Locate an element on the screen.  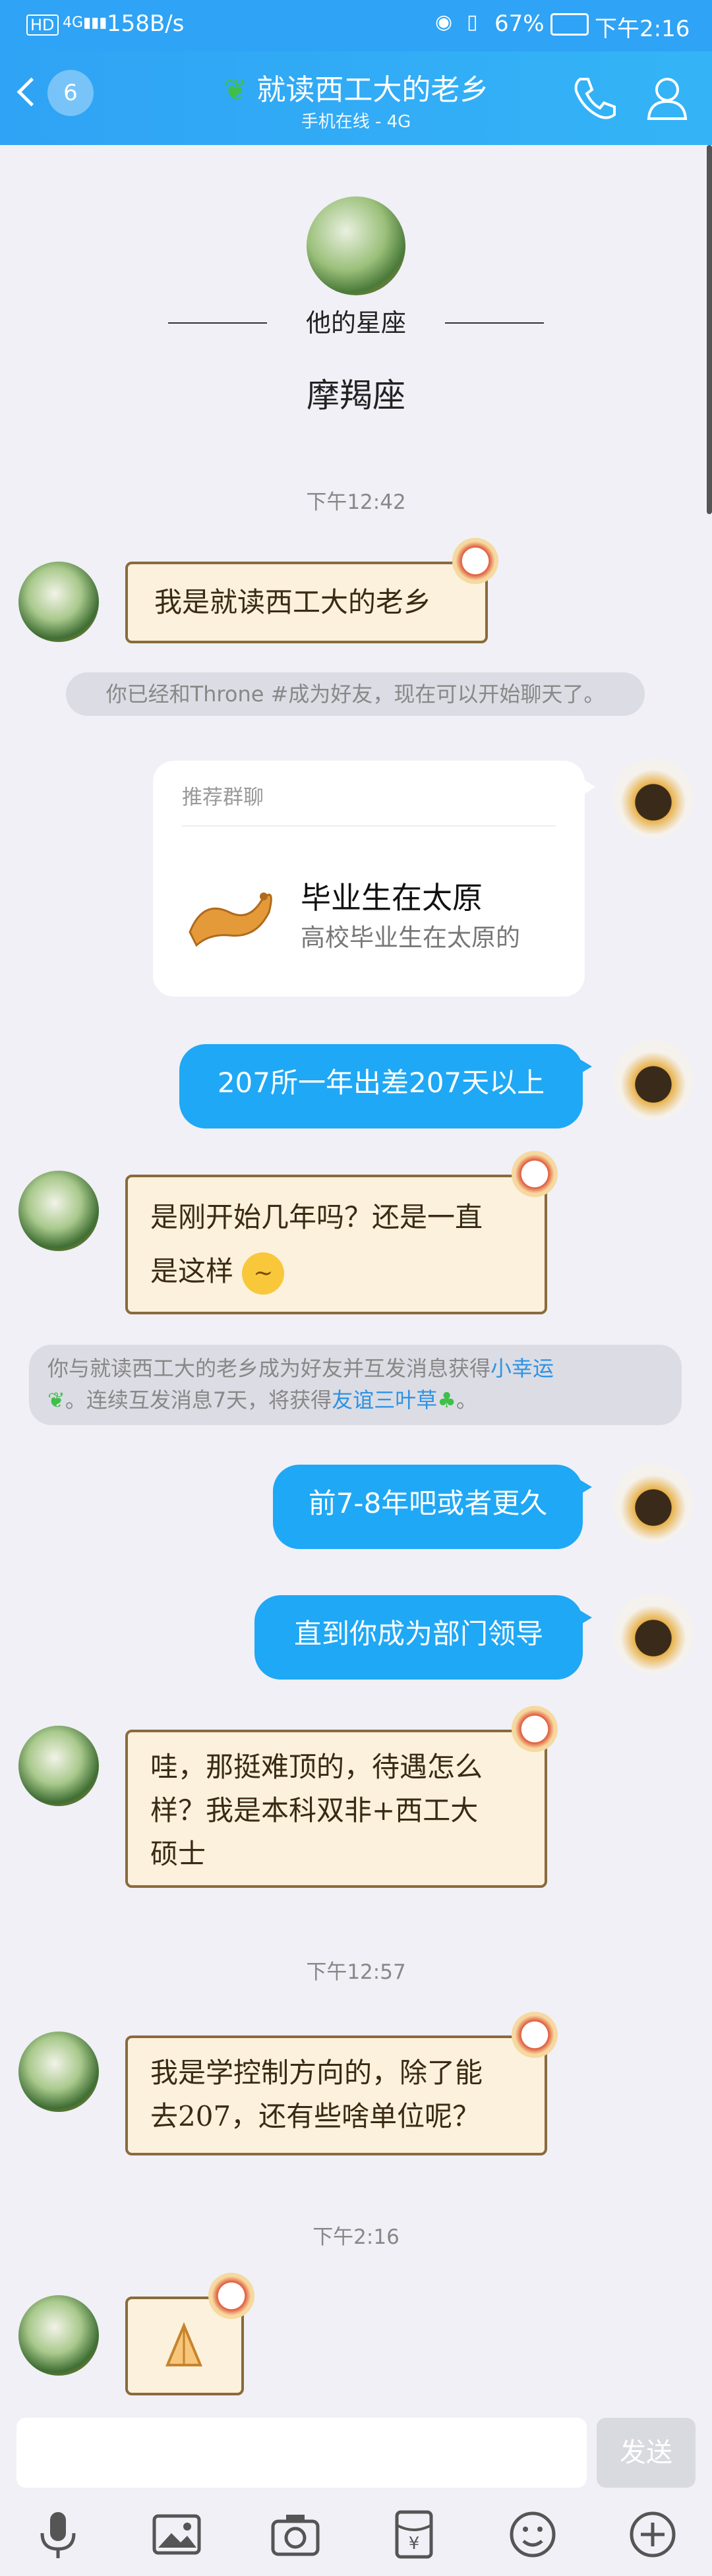
emoji-icon is located at coordinates (532, 2534).